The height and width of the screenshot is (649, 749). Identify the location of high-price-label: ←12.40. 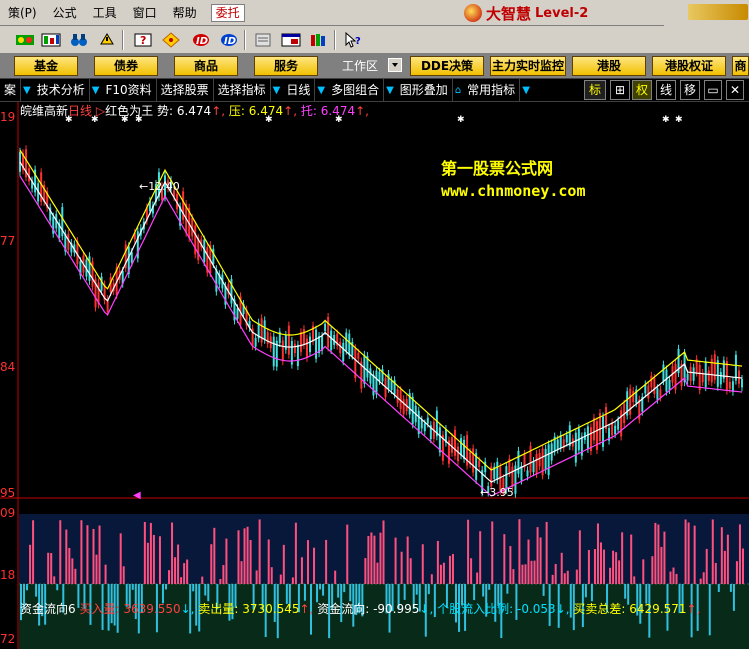
(159, 186).